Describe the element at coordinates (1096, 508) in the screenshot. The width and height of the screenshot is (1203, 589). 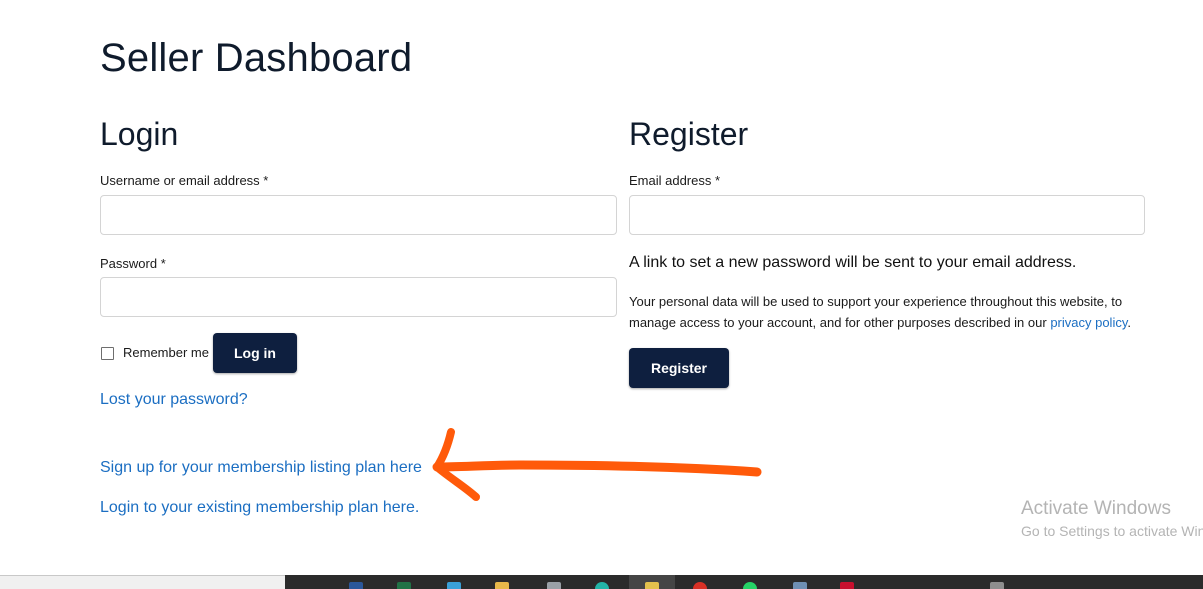
I see `activate-windows-title: Activate Windows` at that location.